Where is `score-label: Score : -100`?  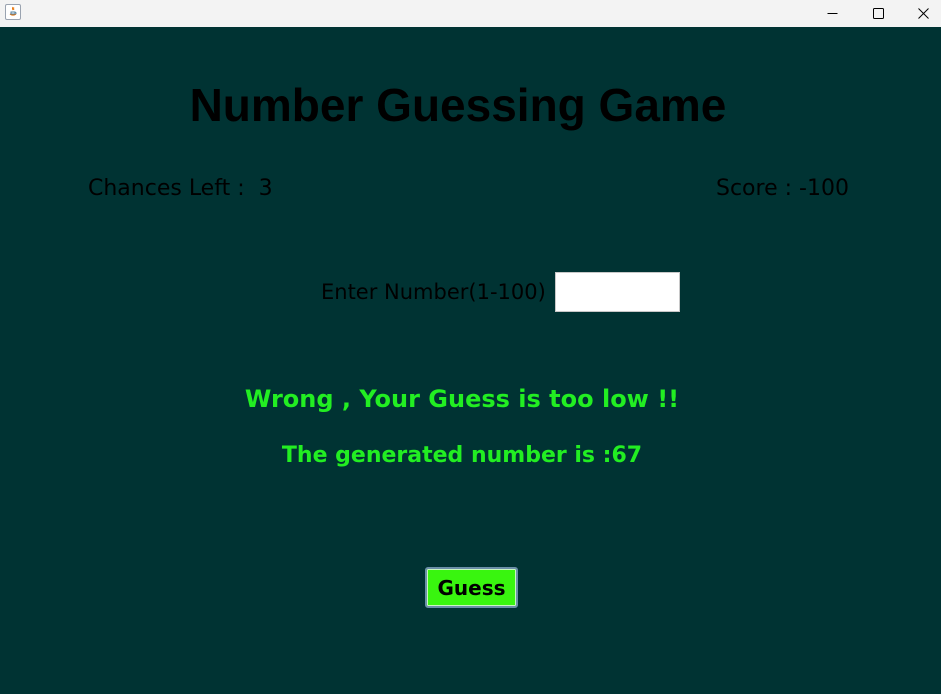 score-label: Score : -100 is located at coordinates (782, 188).